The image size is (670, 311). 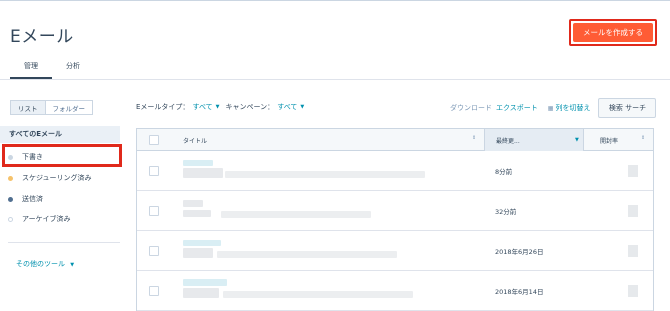 I want to click on sidebar-all-emails: すべてのEメール, so click(x=60, y=134).